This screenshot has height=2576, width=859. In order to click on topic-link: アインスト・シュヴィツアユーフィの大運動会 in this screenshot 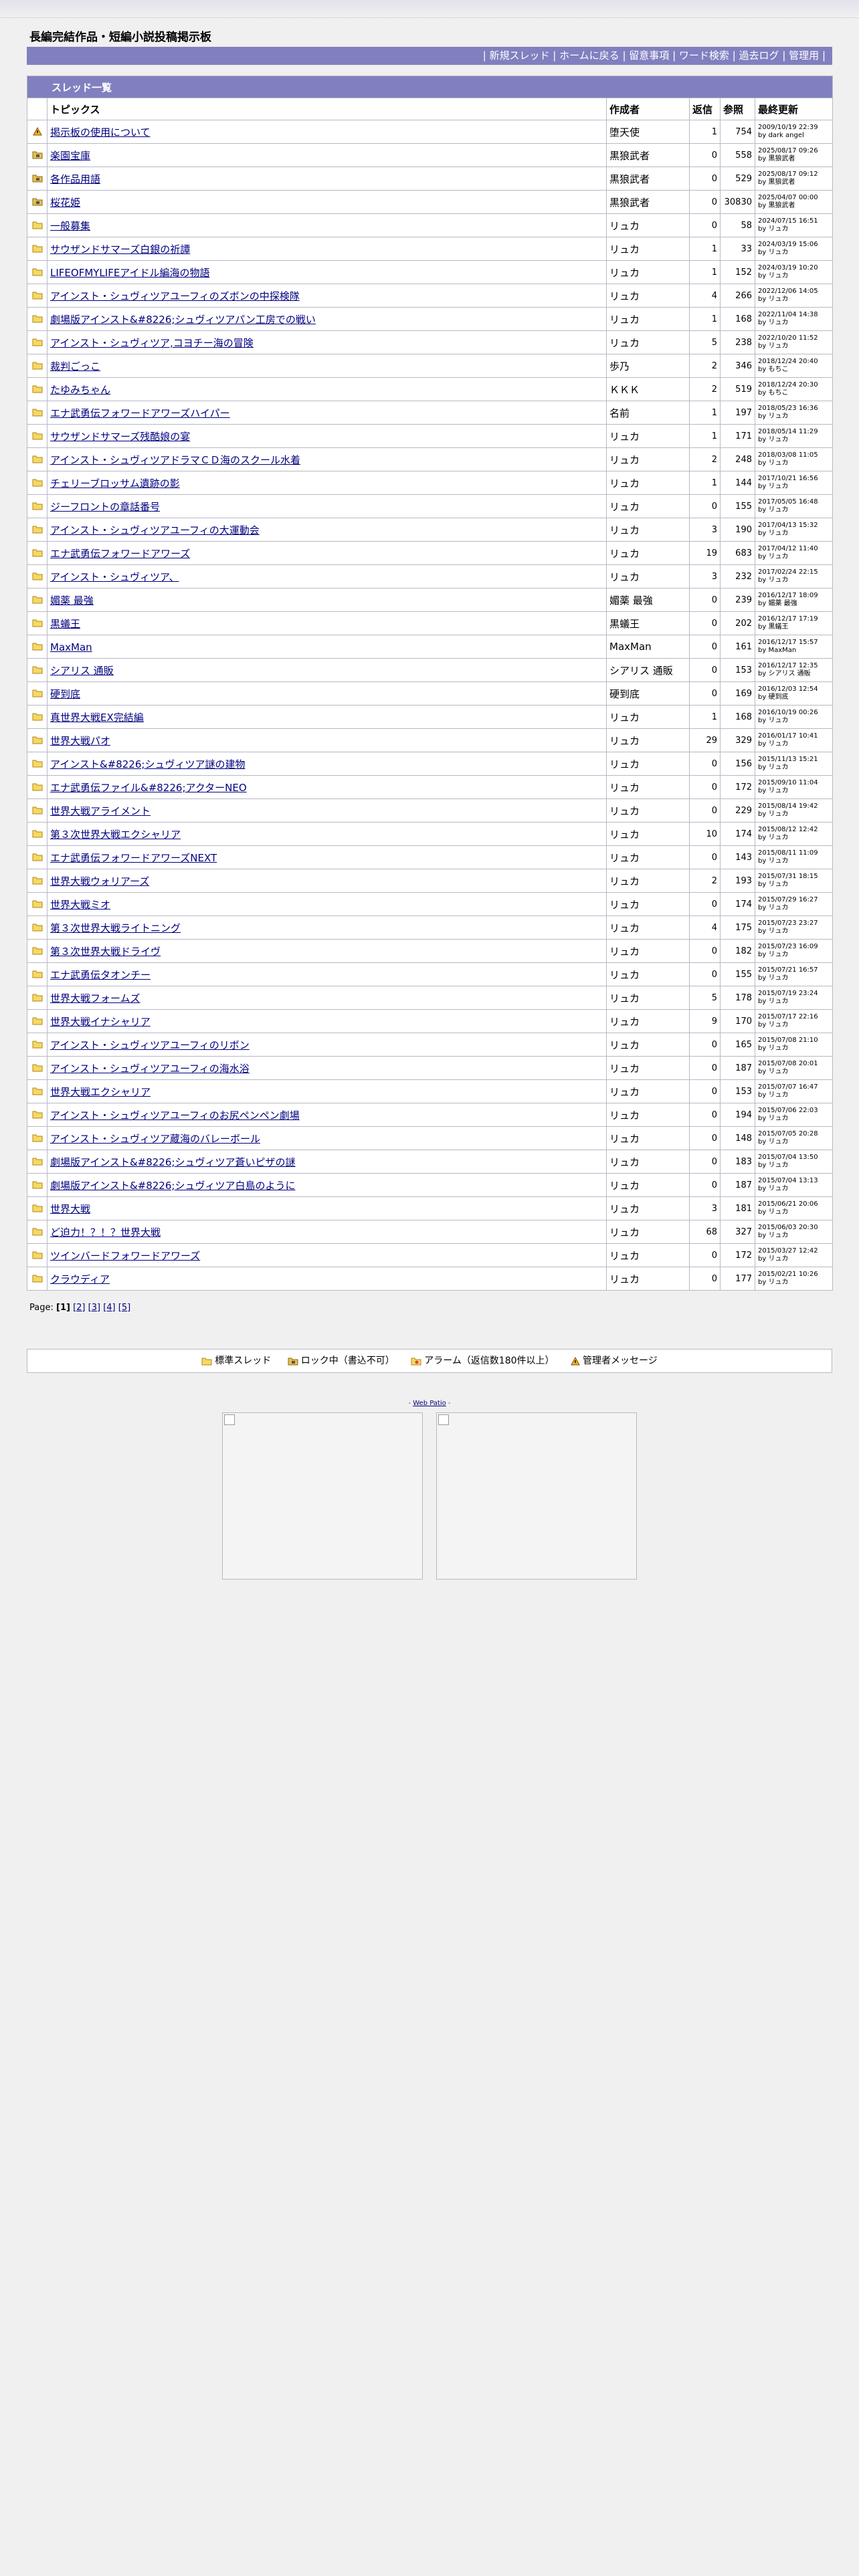, I will do `click(155, 530)`.